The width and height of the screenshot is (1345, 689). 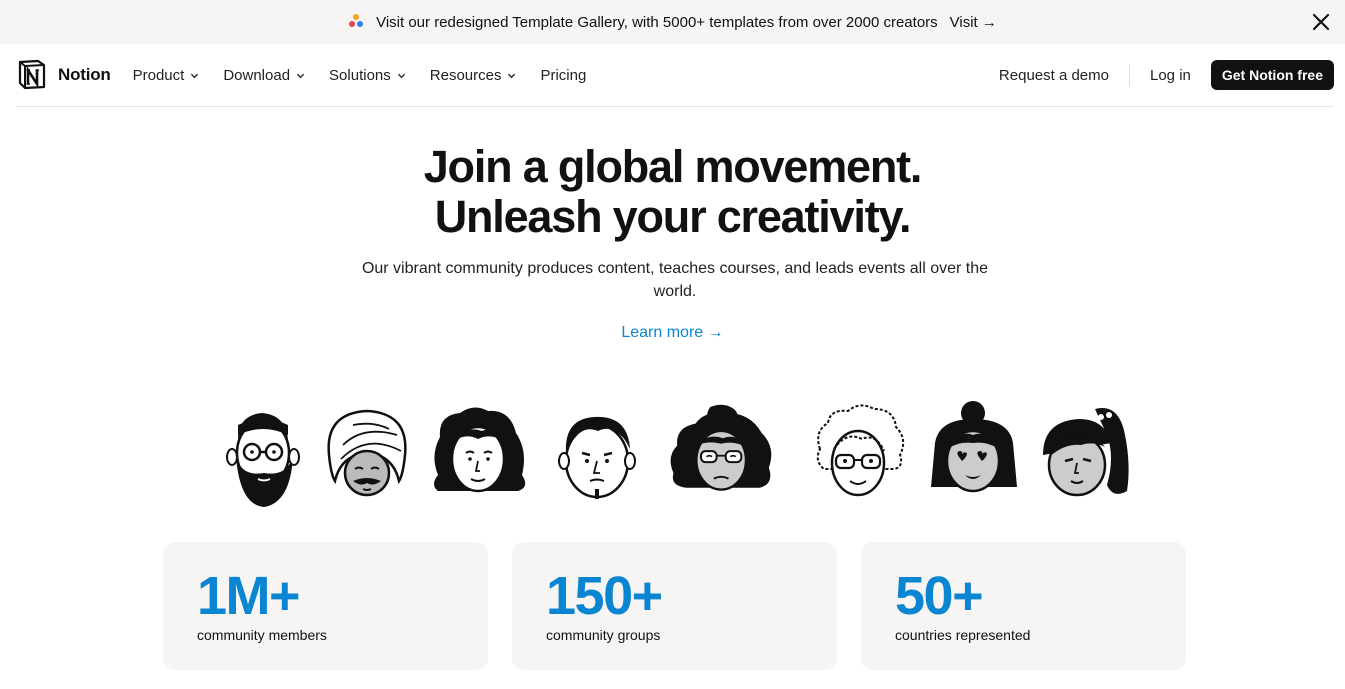 I want to click on nav-product: Product, so click(x=166, y=75).